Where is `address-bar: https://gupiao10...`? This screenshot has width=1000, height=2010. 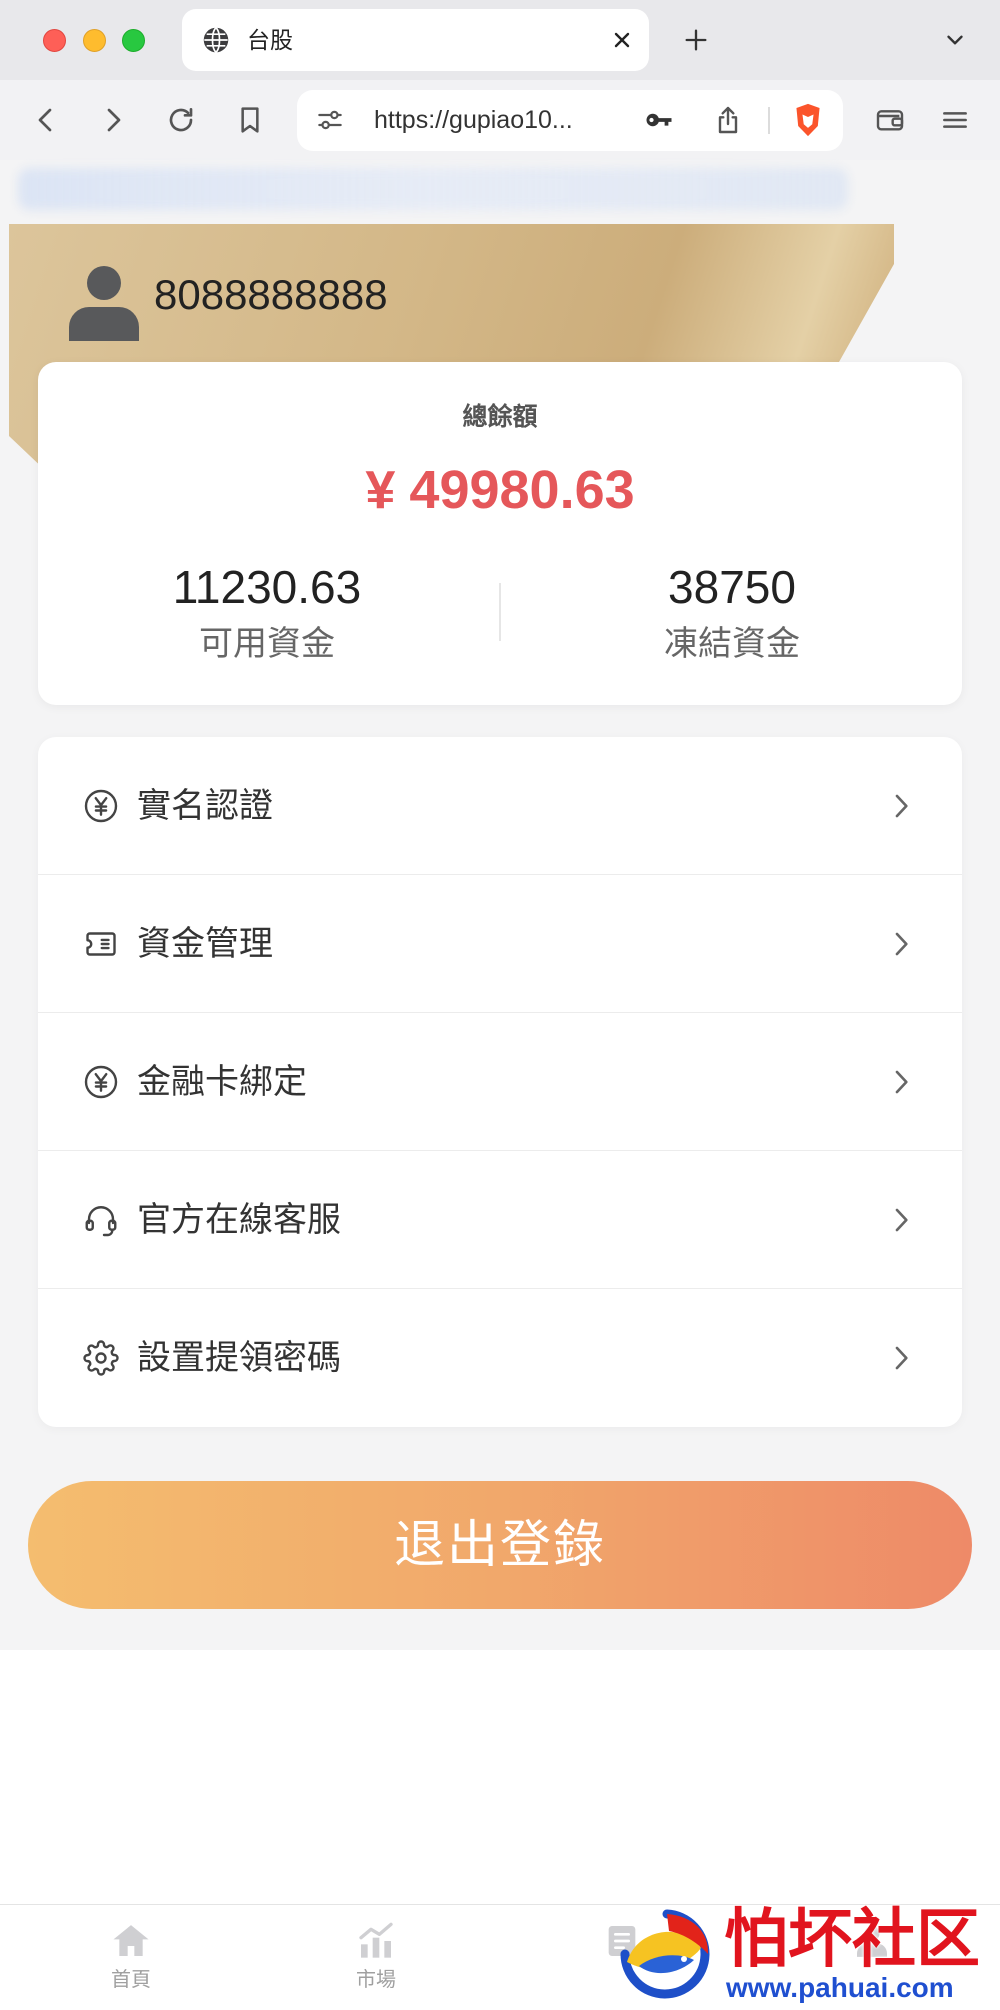
address-bar: https://gupiao10... is located at coordinates (570, 120).